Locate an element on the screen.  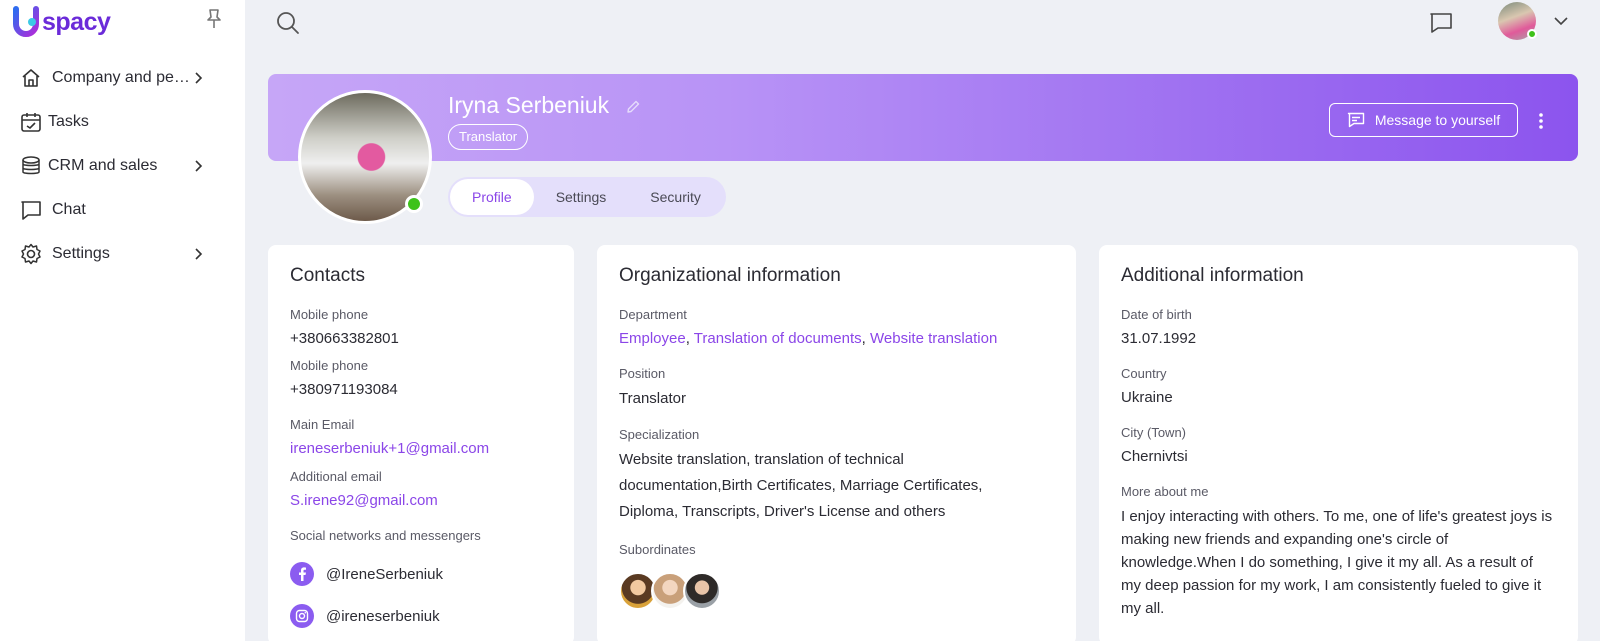
logo-mark-icon is located at coordinates (26, 21).